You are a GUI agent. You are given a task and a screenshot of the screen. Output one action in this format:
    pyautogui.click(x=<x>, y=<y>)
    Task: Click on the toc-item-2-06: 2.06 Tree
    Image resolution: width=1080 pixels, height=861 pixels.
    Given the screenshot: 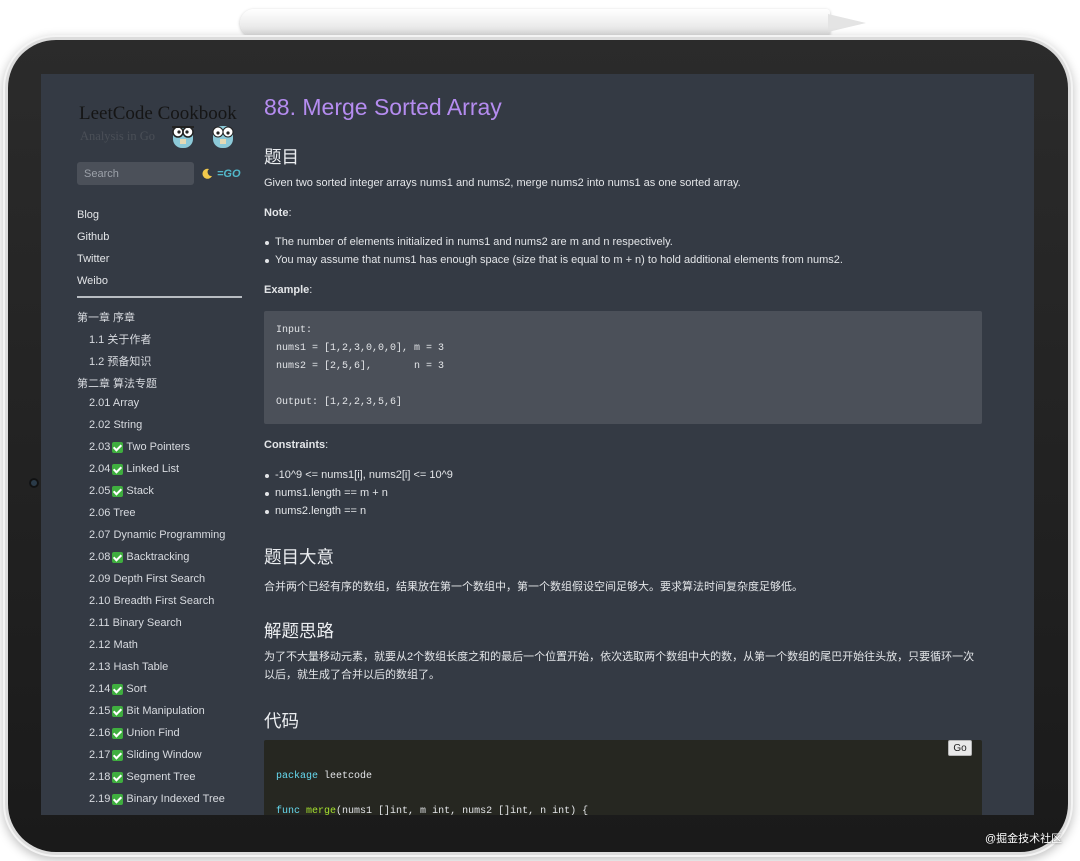 What is the action you would take?
    pyautogui.click(x=112, y=513)
    